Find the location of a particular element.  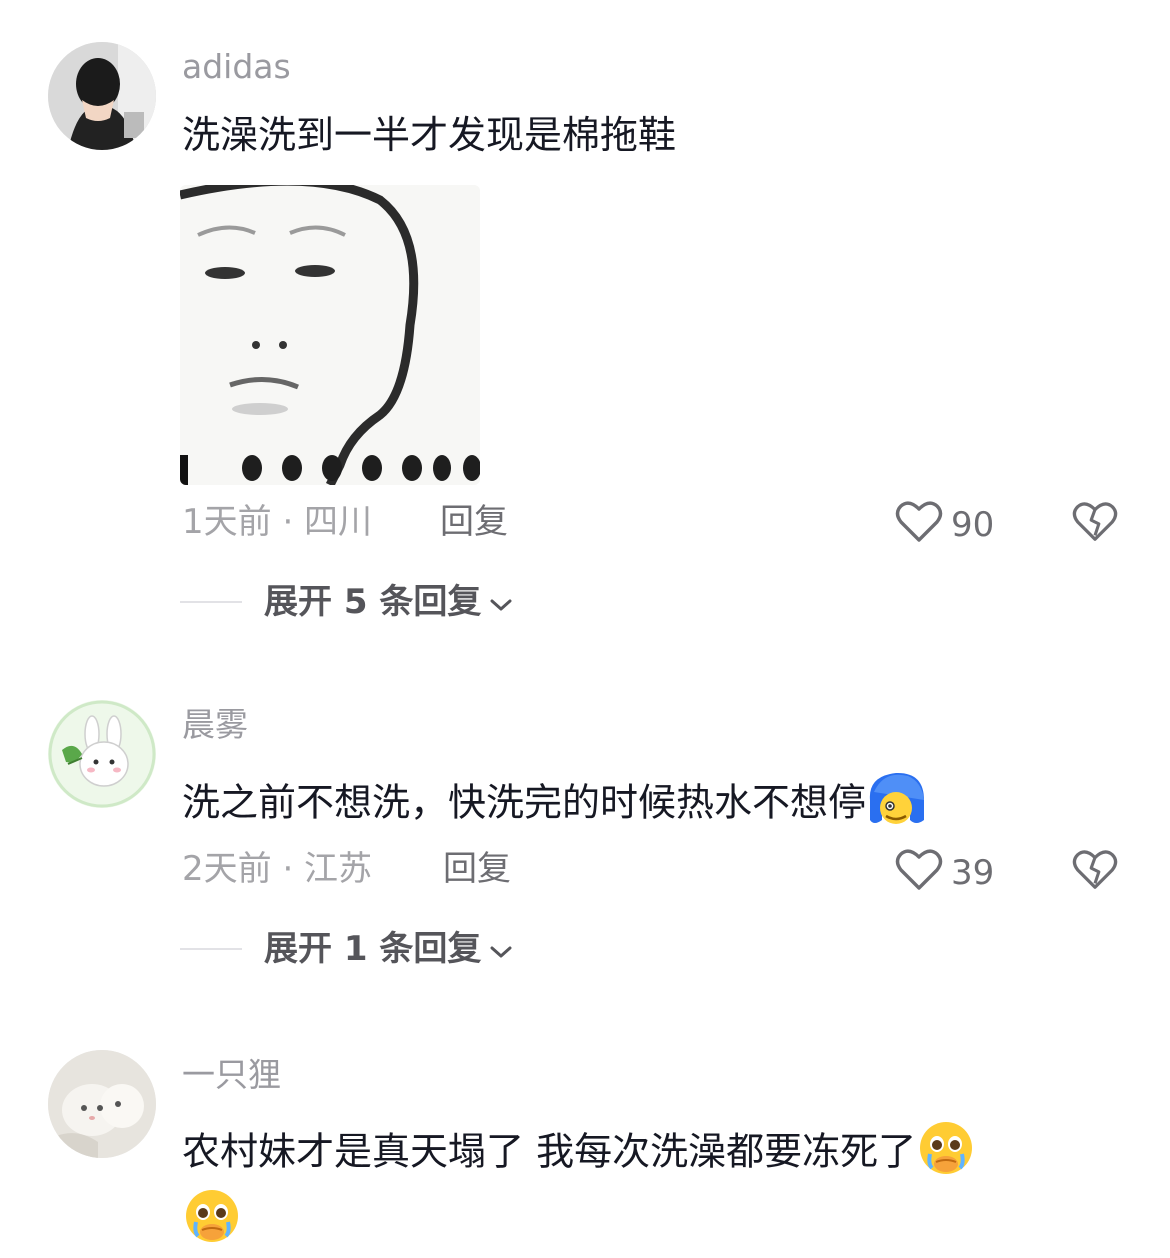

expand-replies-button: 展开 1 条回复 is located at coordinates (346, 949).